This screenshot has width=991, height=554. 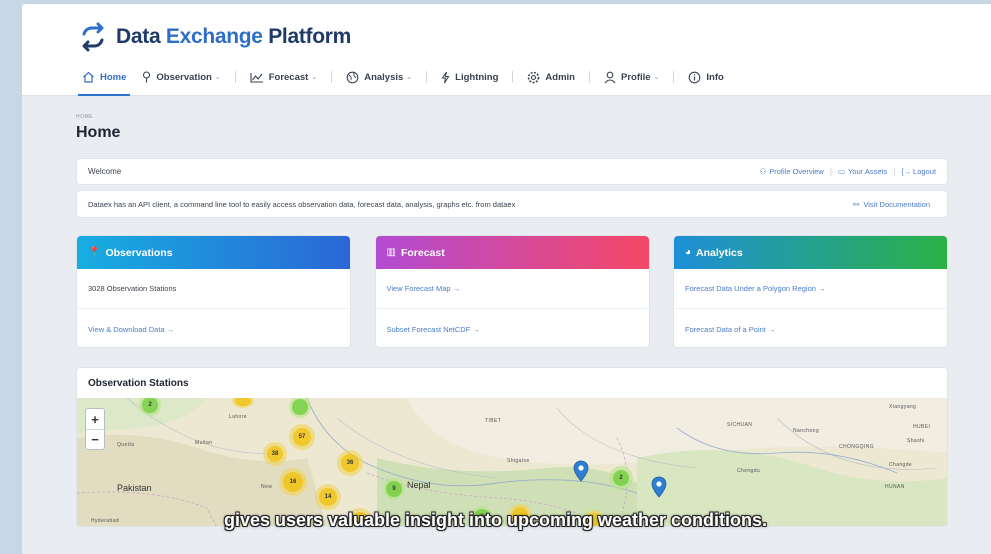 I want to click on brand: Data Exchange Platform, so click(x=214, y=37).